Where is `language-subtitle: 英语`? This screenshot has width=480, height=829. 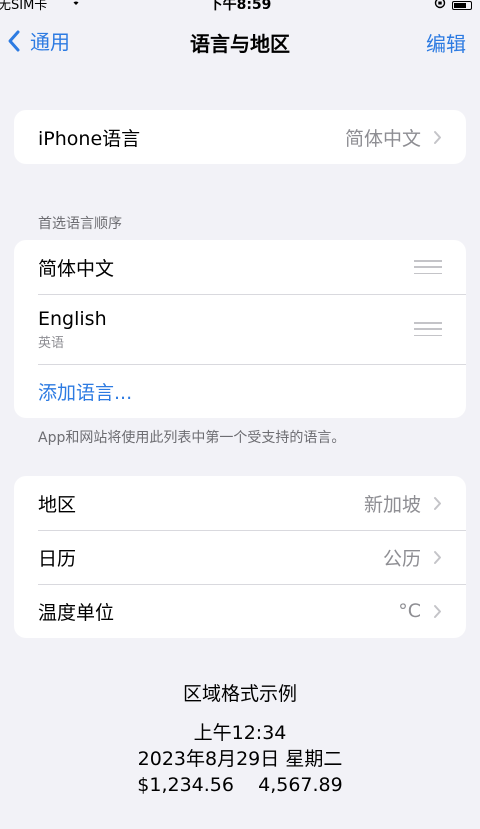 language-subtitle: 英语 is located at coordinates (51, 343).